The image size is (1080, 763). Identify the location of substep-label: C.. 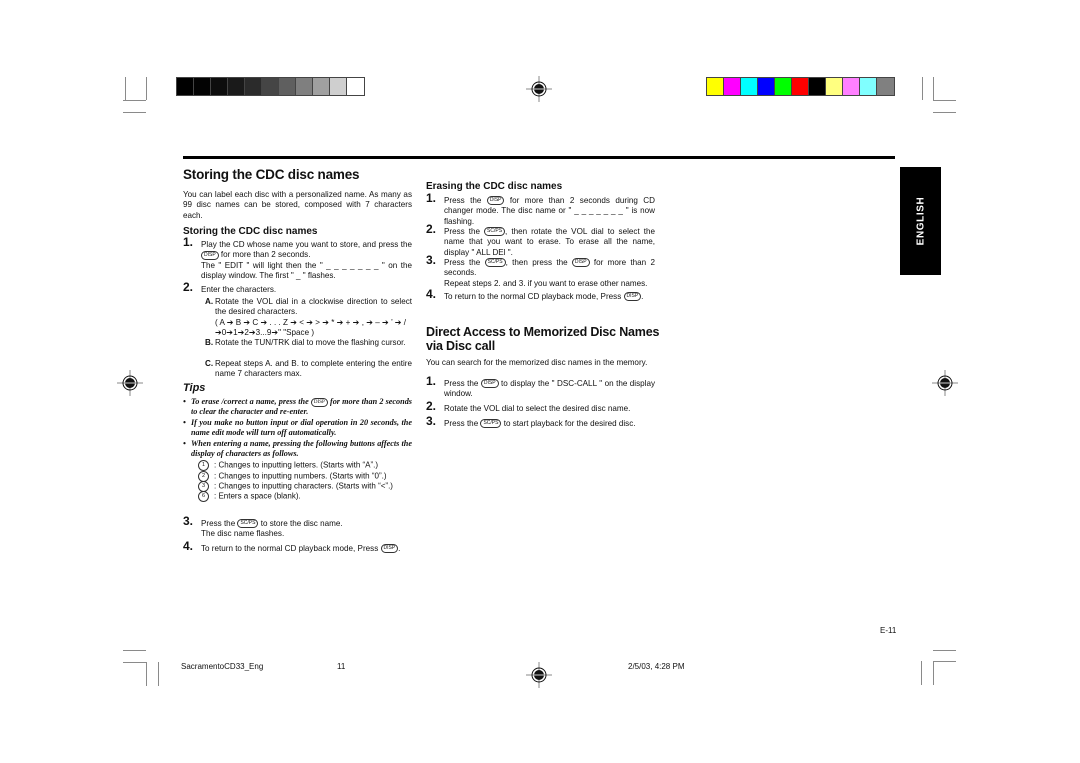
(209, 363).